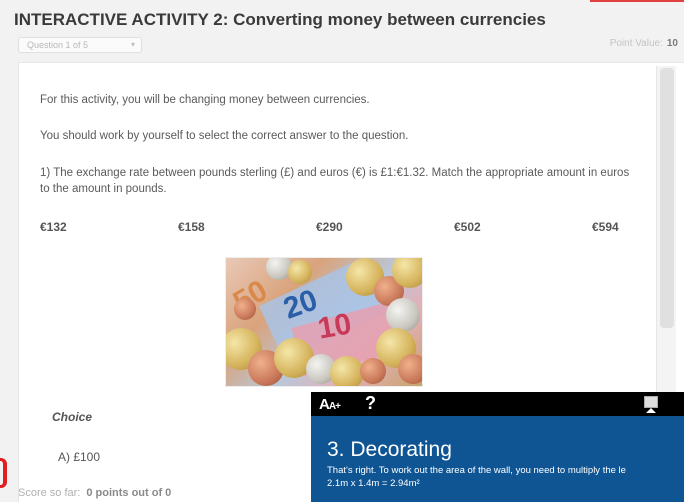  Describe the element at coordinates (334, 326) in the screenshot. I see `note-number: 10` at that location.